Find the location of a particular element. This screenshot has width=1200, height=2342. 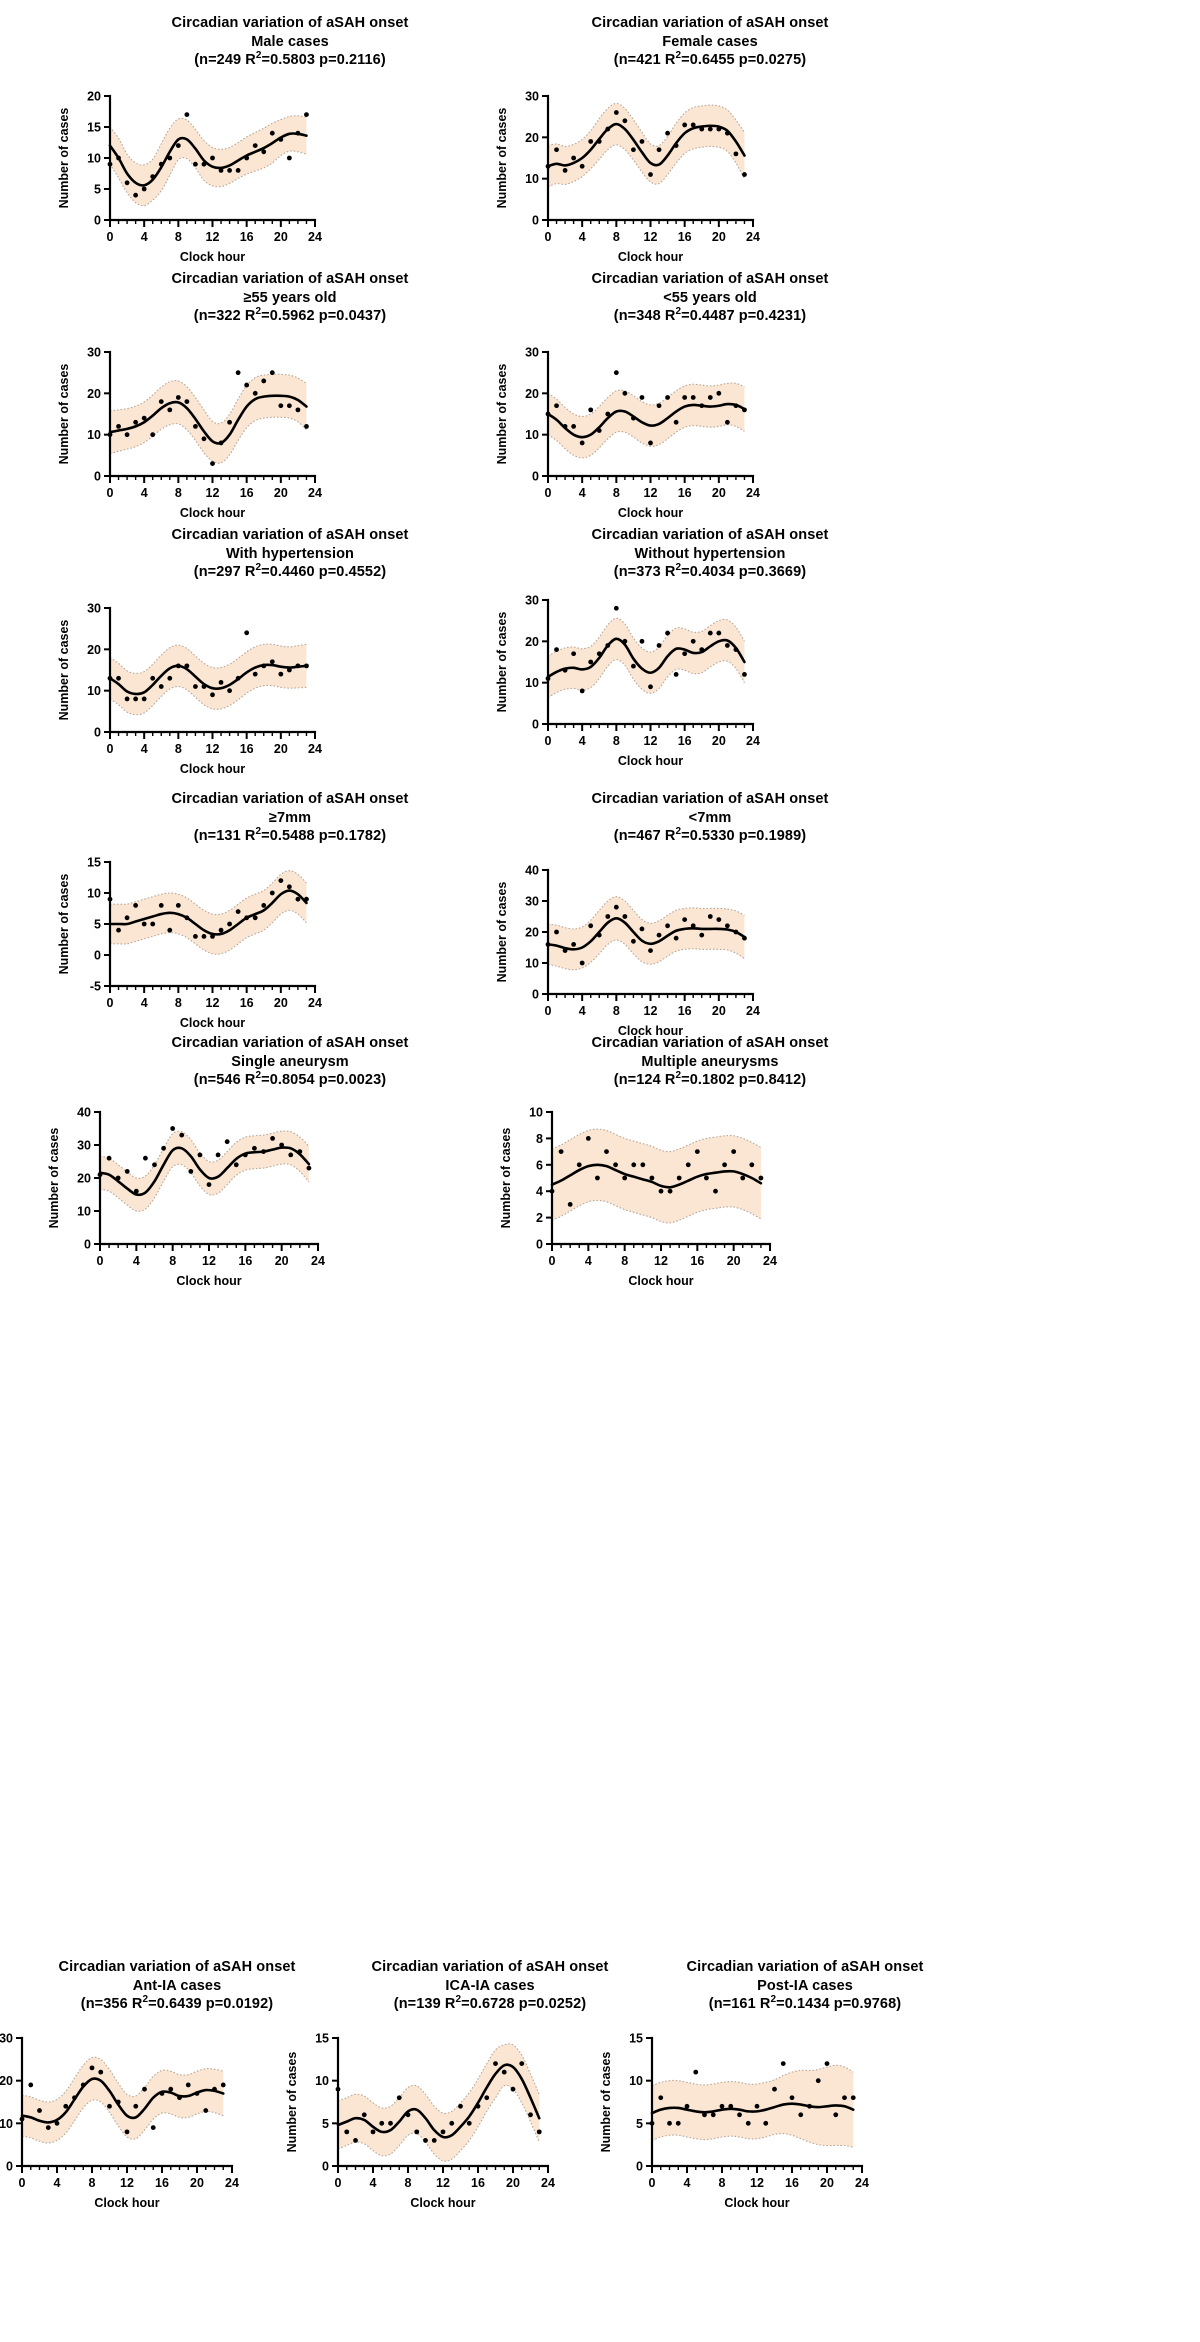

confidence-band-fill is located at coordinates (204, 1171).